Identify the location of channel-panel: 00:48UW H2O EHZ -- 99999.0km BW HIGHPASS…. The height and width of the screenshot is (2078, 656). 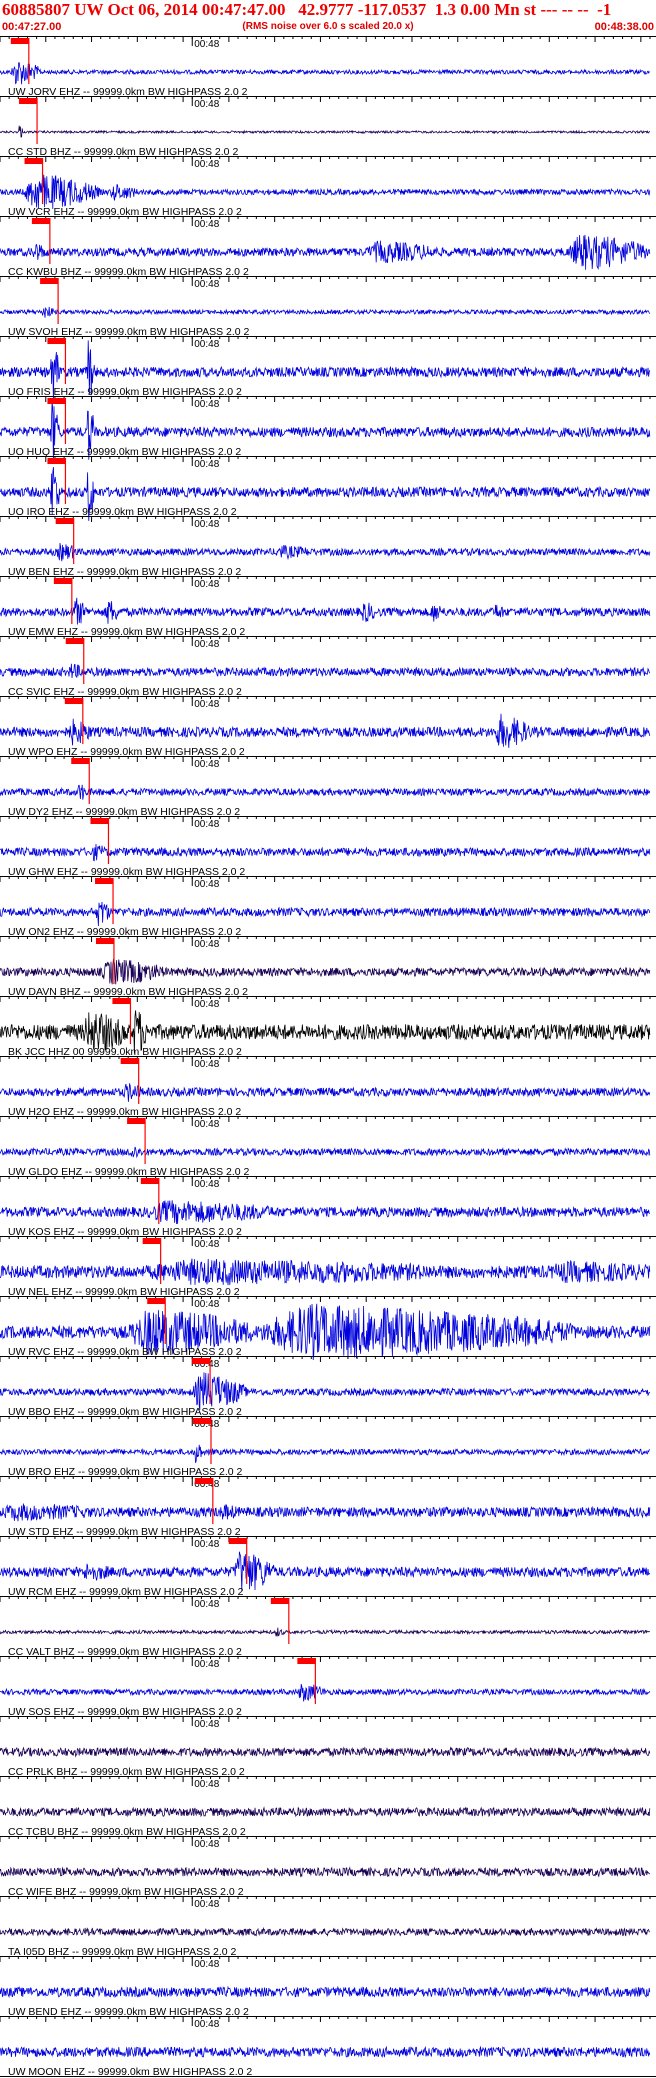
(328, 1087).